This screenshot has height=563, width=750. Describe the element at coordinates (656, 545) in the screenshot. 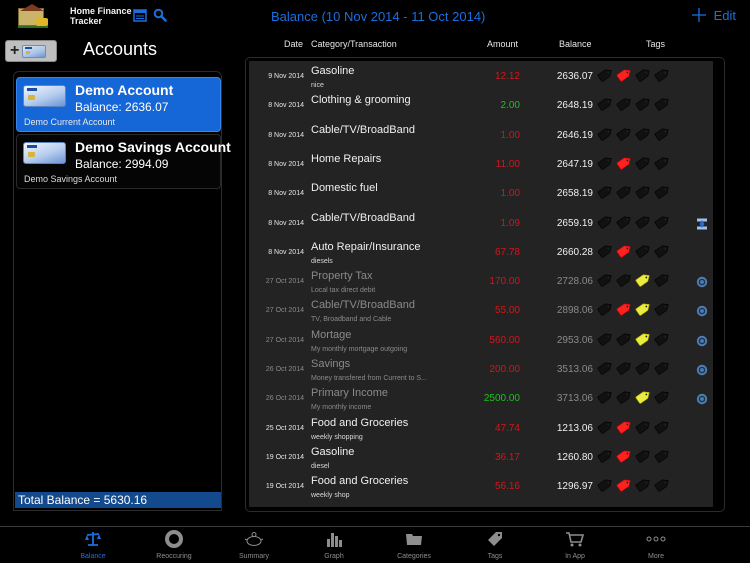

I see `tab-more: More` at that location.